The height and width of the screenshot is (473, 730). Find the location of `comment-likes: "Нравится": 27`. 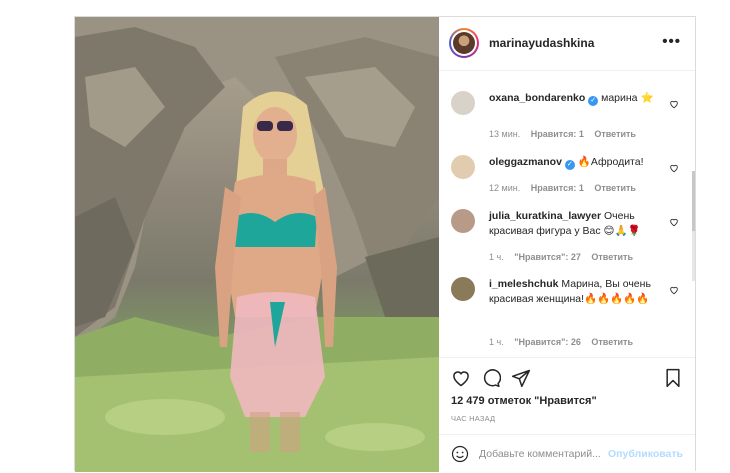

comment-likes: "Нравится": 27 is located at coordinates (547, 257).